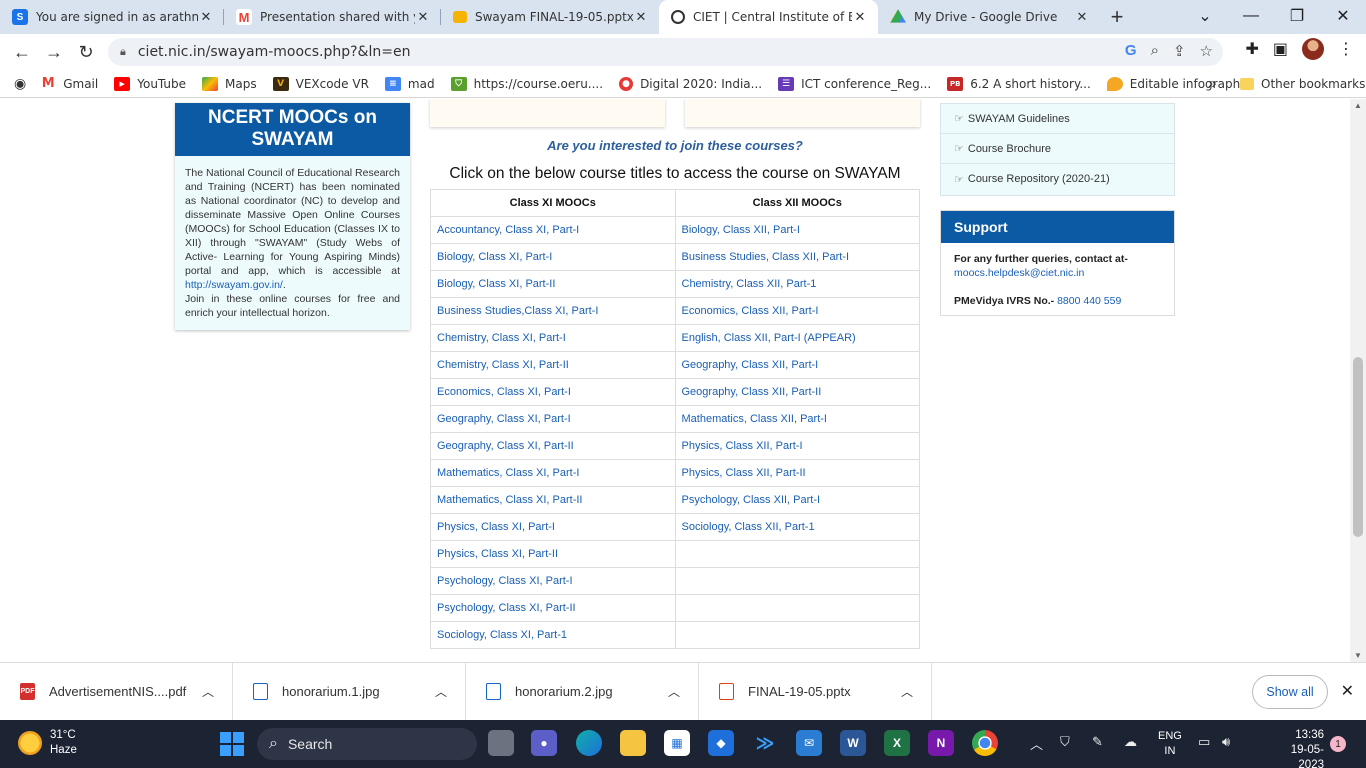 The height and width of the screenshot is (768, 1366). I want to click on course-link: Chemistry, Class XI, Part-II, so click(553, 365).